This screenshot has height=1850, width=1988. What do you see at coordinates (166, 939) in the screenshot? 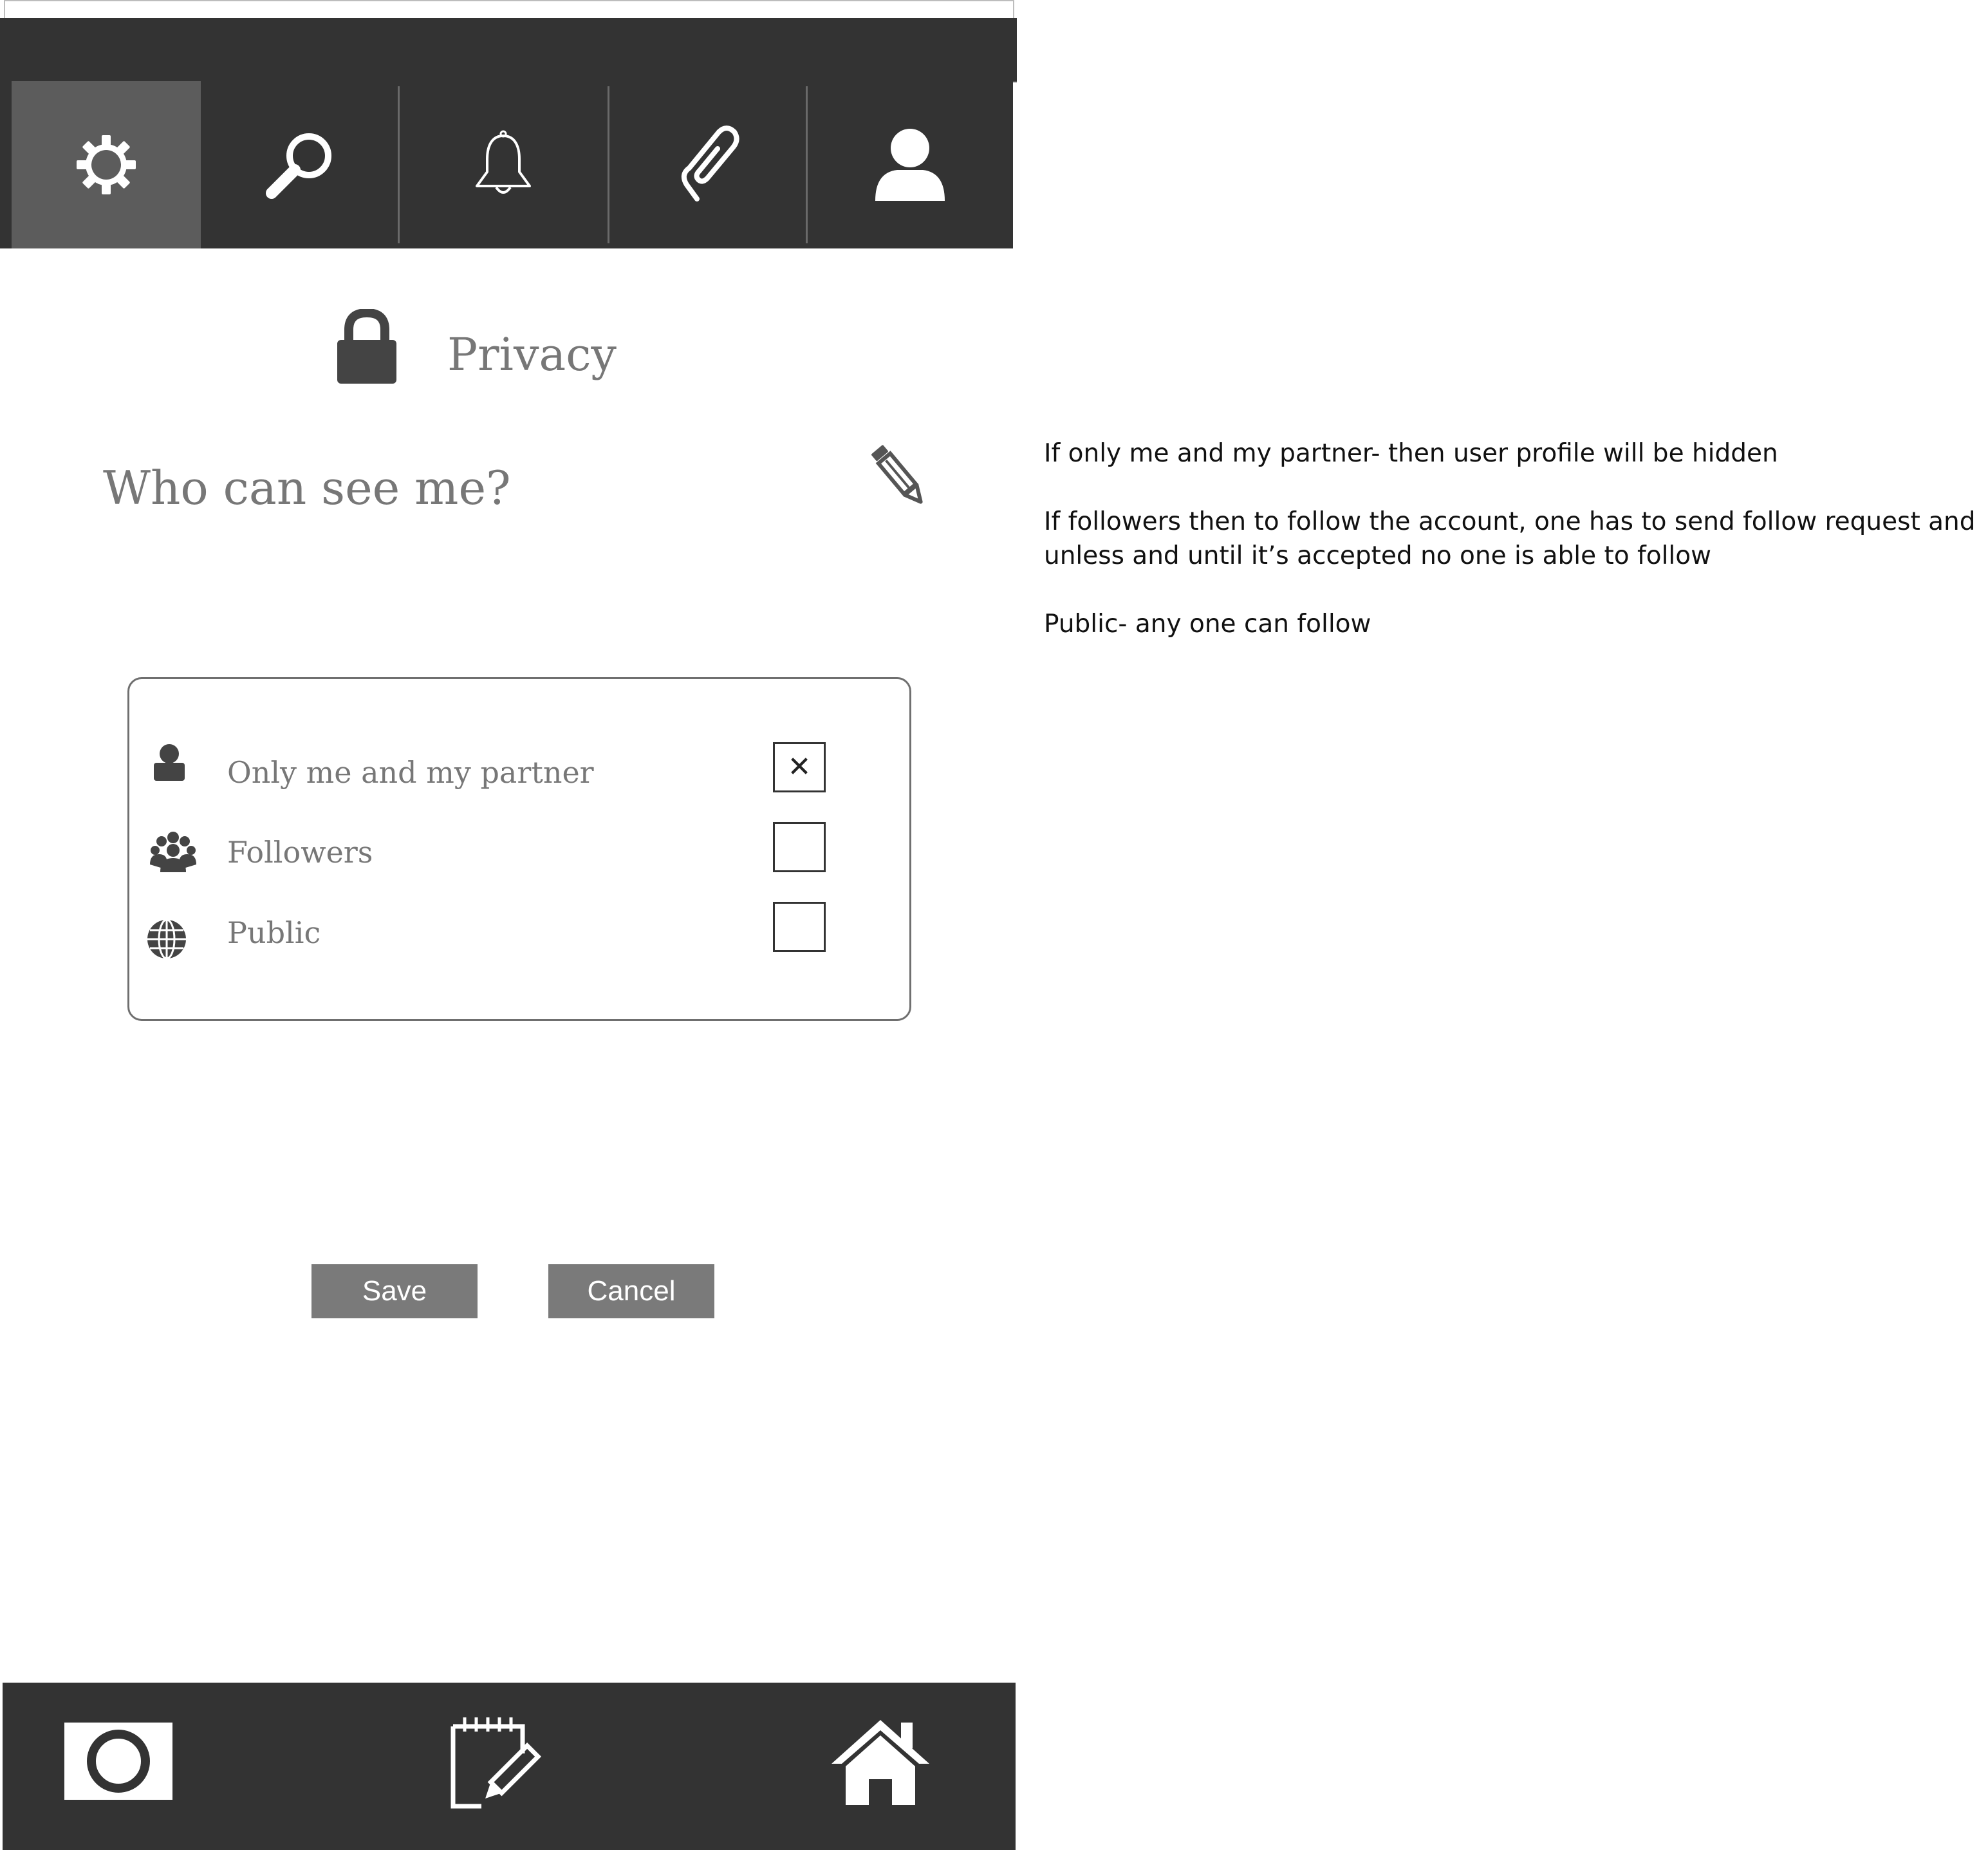
I see `globe-icon` at bounding box center [166, 939].